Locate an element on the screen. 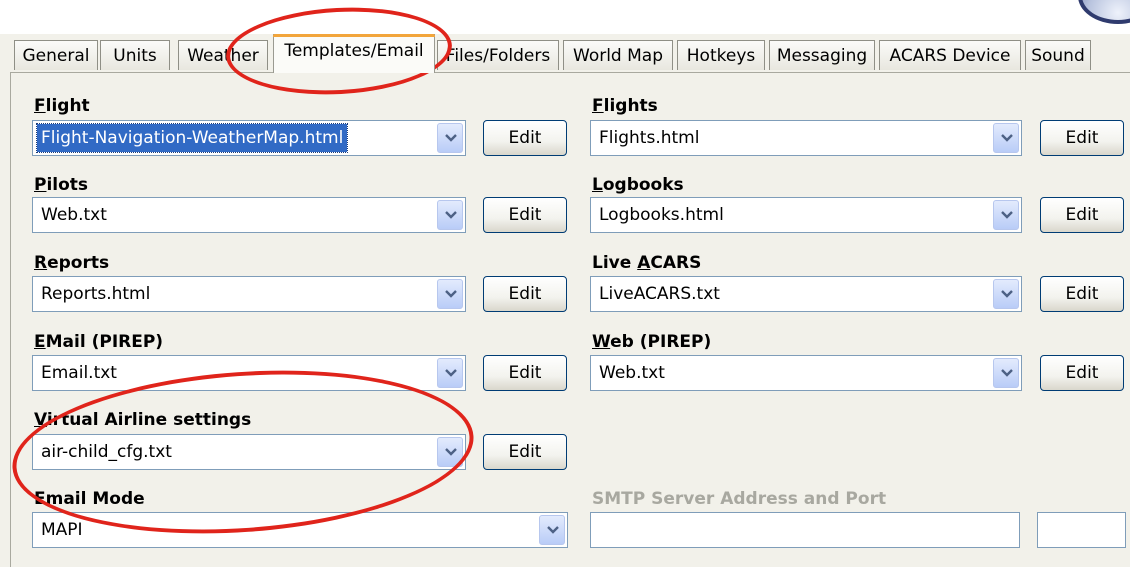  flight-label: Flight is located at coordinates (62, 106).